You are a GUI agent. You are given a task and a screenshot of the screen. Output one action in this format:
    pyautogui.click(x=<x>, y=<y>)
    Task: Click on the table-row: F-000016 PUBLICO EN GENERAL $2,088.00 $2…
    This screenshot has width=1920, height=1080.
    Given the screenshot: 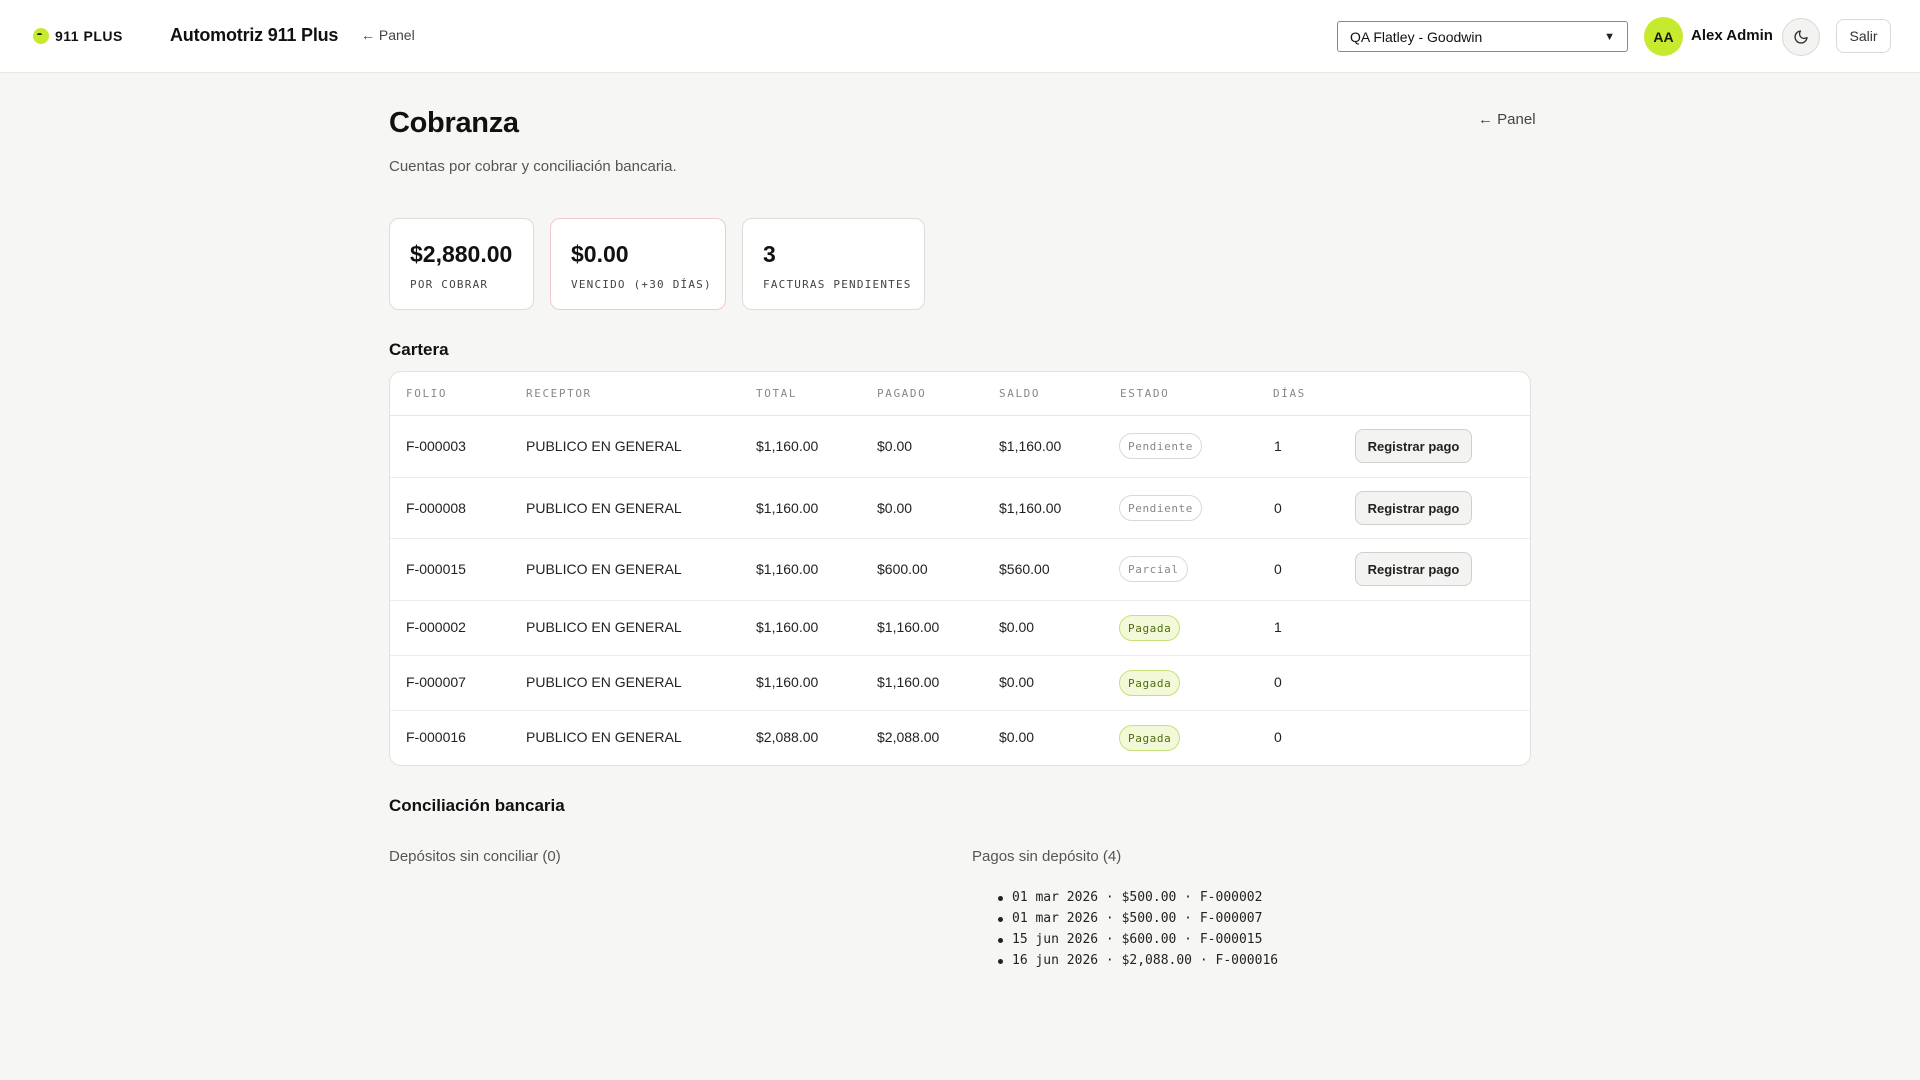 What is the action you would take?
    pyautogui.click(x=960, y=738)
    